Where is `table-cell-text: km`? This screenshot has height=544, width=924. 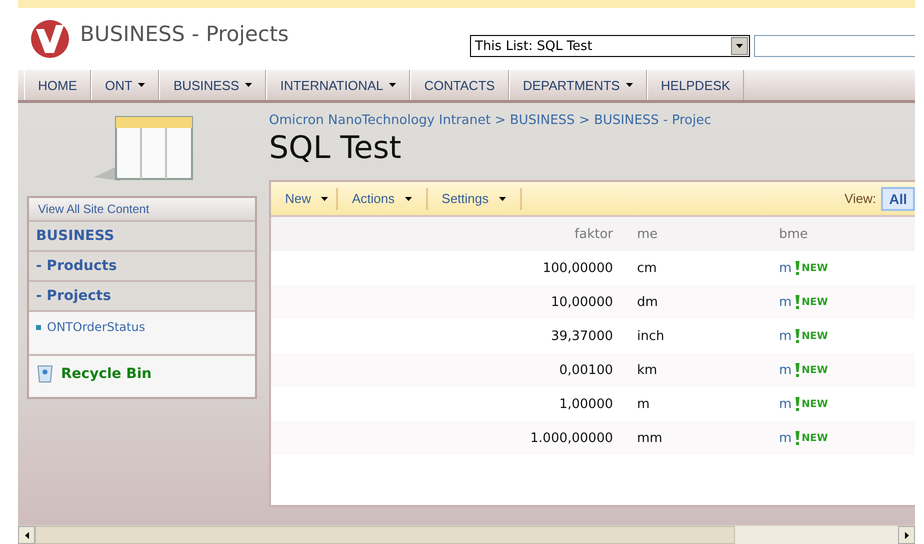
table-cell-text: km is located at coordinates (647, 370).